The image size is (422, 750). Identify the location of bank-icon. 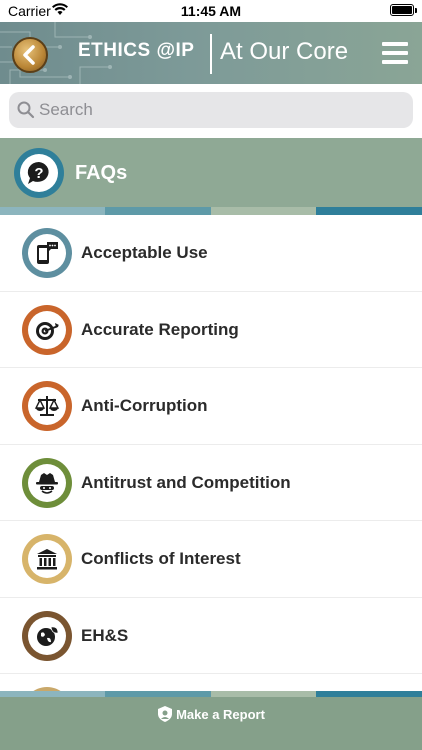
(47, 559).